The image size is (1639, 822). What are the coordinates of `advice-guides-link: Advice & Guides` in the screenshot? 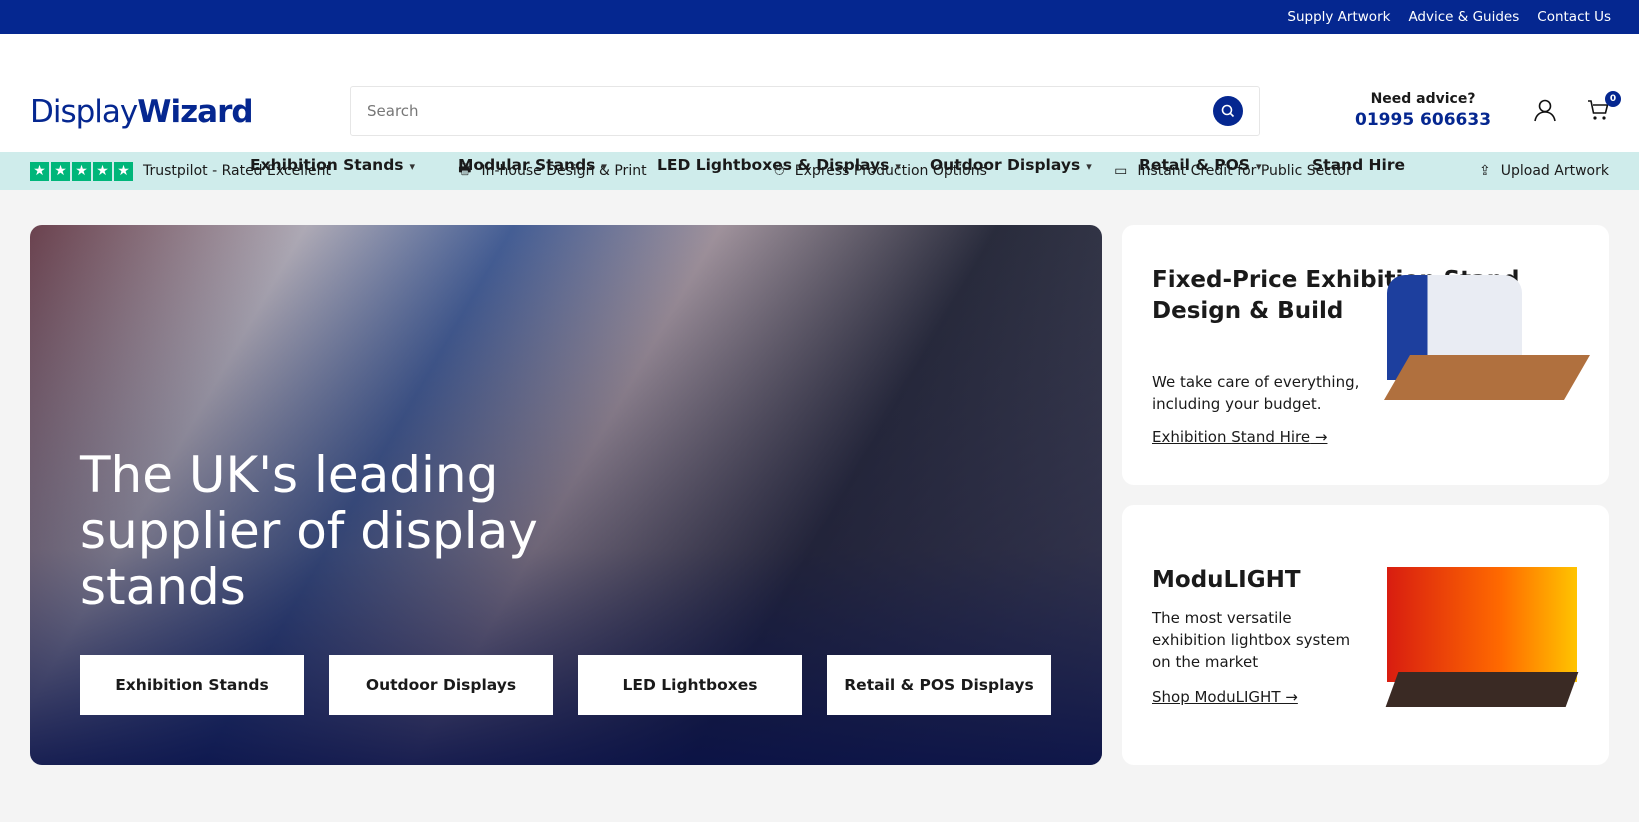 It's located at (1463, 17).